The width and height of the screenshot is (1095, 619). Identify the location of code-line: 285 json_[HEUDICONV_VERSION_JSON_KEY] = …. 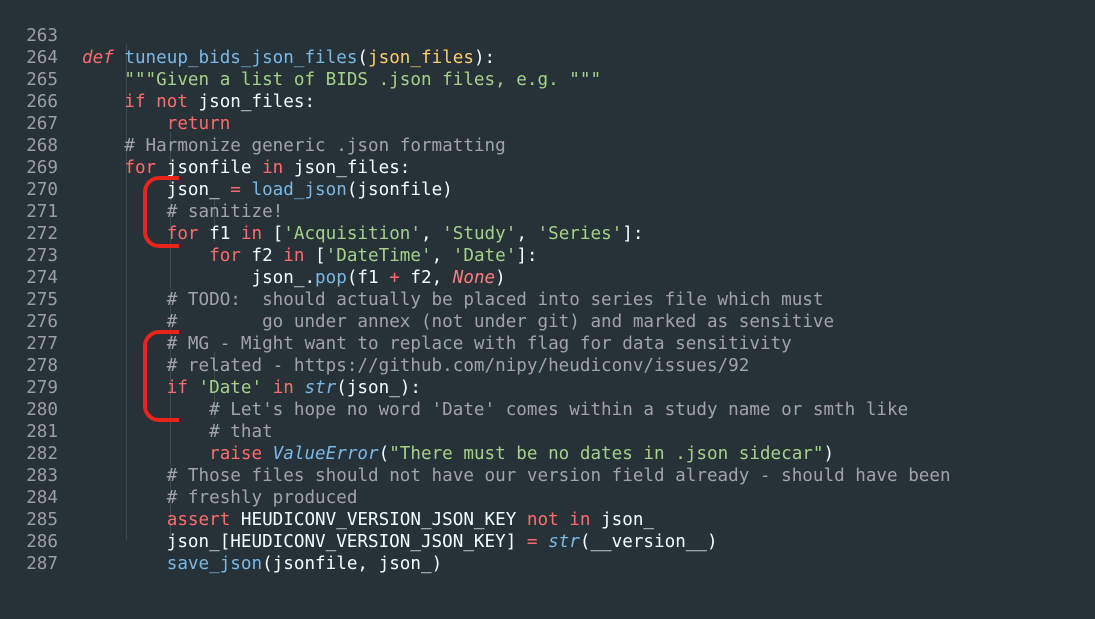
(358, 519).